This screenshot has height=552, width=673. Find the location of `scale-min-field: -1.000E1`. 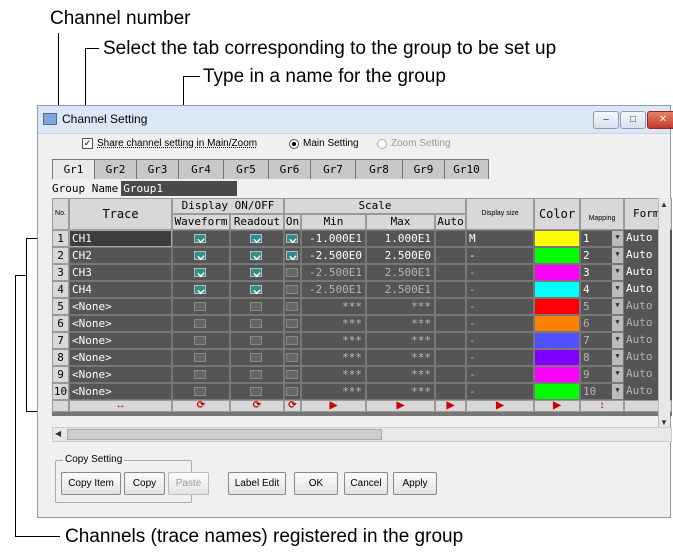

scale-min-field: -1.000E1 is located at coordinates (333, 238).